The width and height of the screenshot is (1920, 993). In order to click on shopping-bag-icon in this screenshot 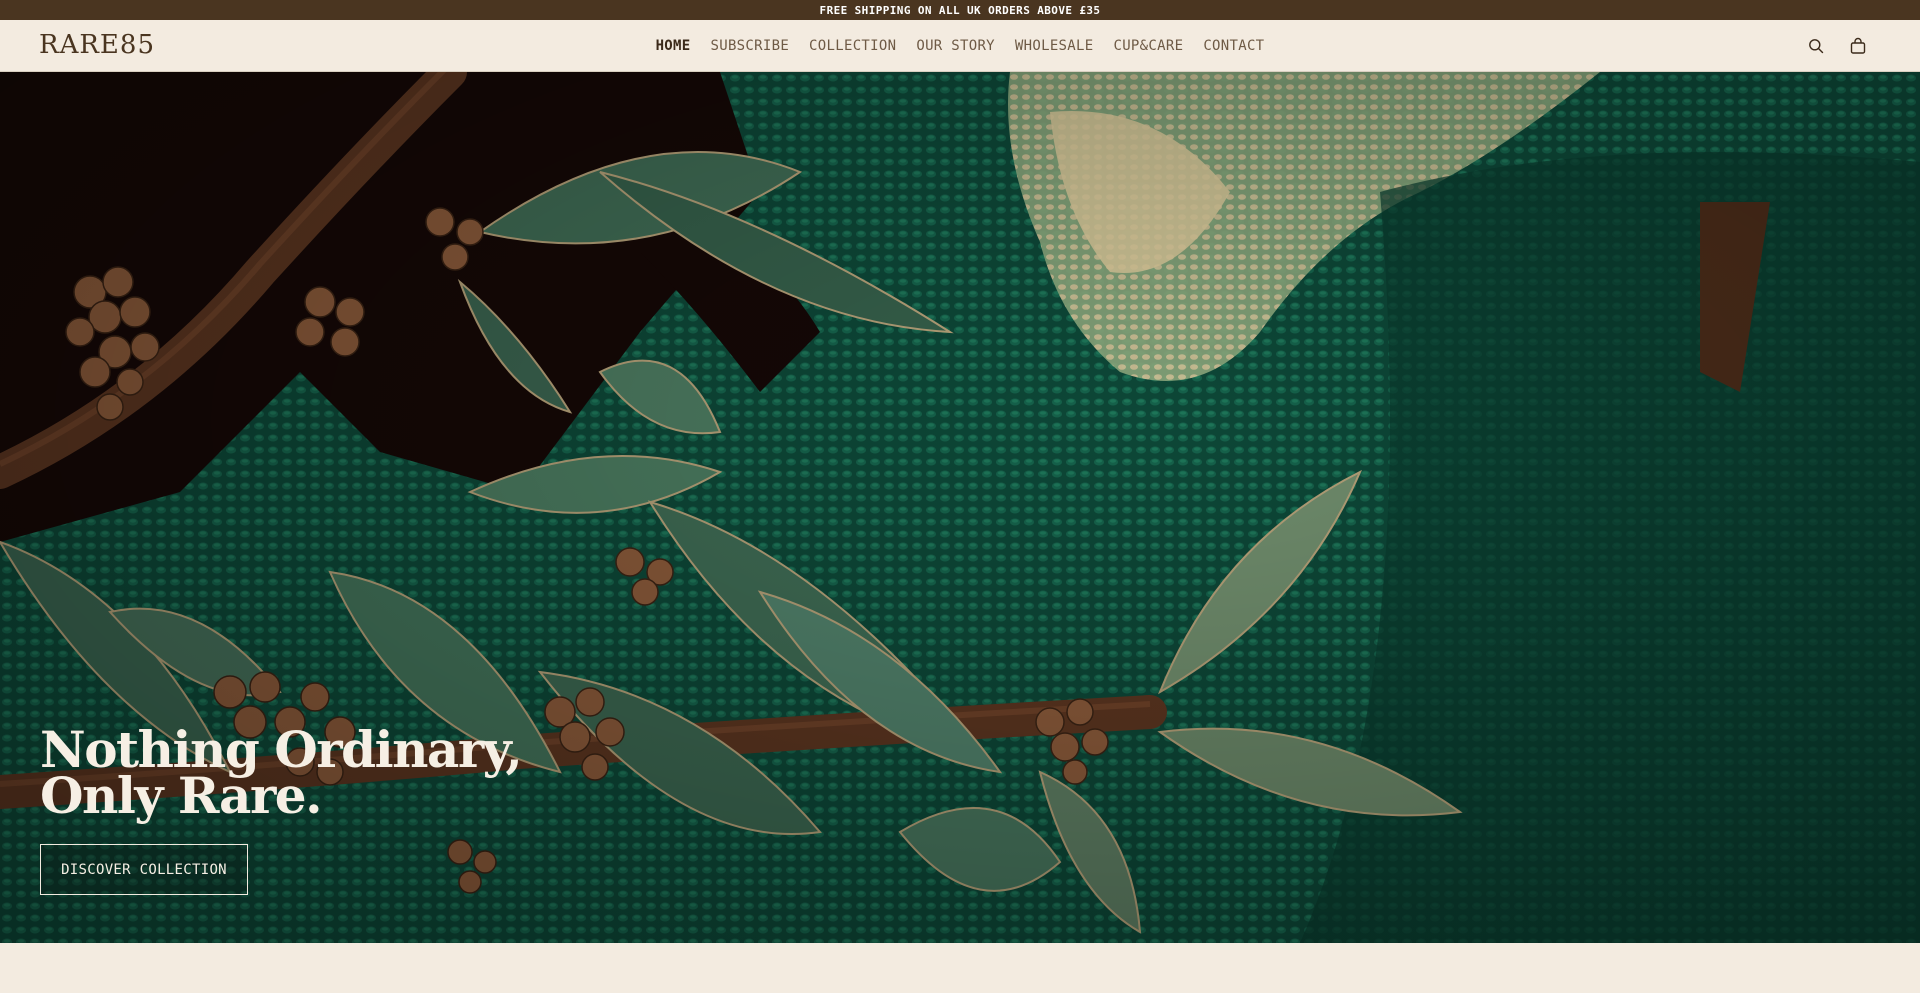, I will do `click(1858, 45)`.